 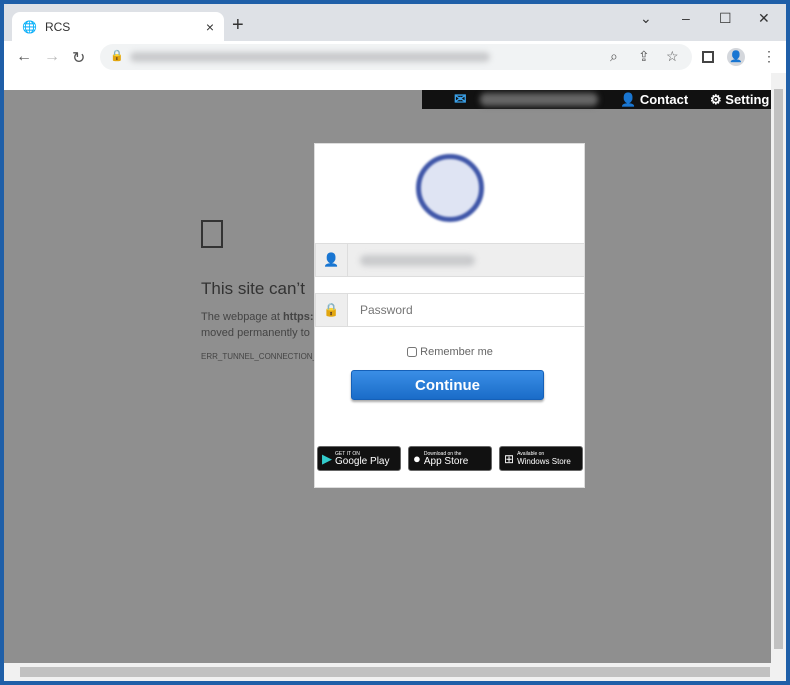 What do you see at coordinates (450, 188) in the screenshot?
I see `globe-logo` at bounding box center [450, 188].